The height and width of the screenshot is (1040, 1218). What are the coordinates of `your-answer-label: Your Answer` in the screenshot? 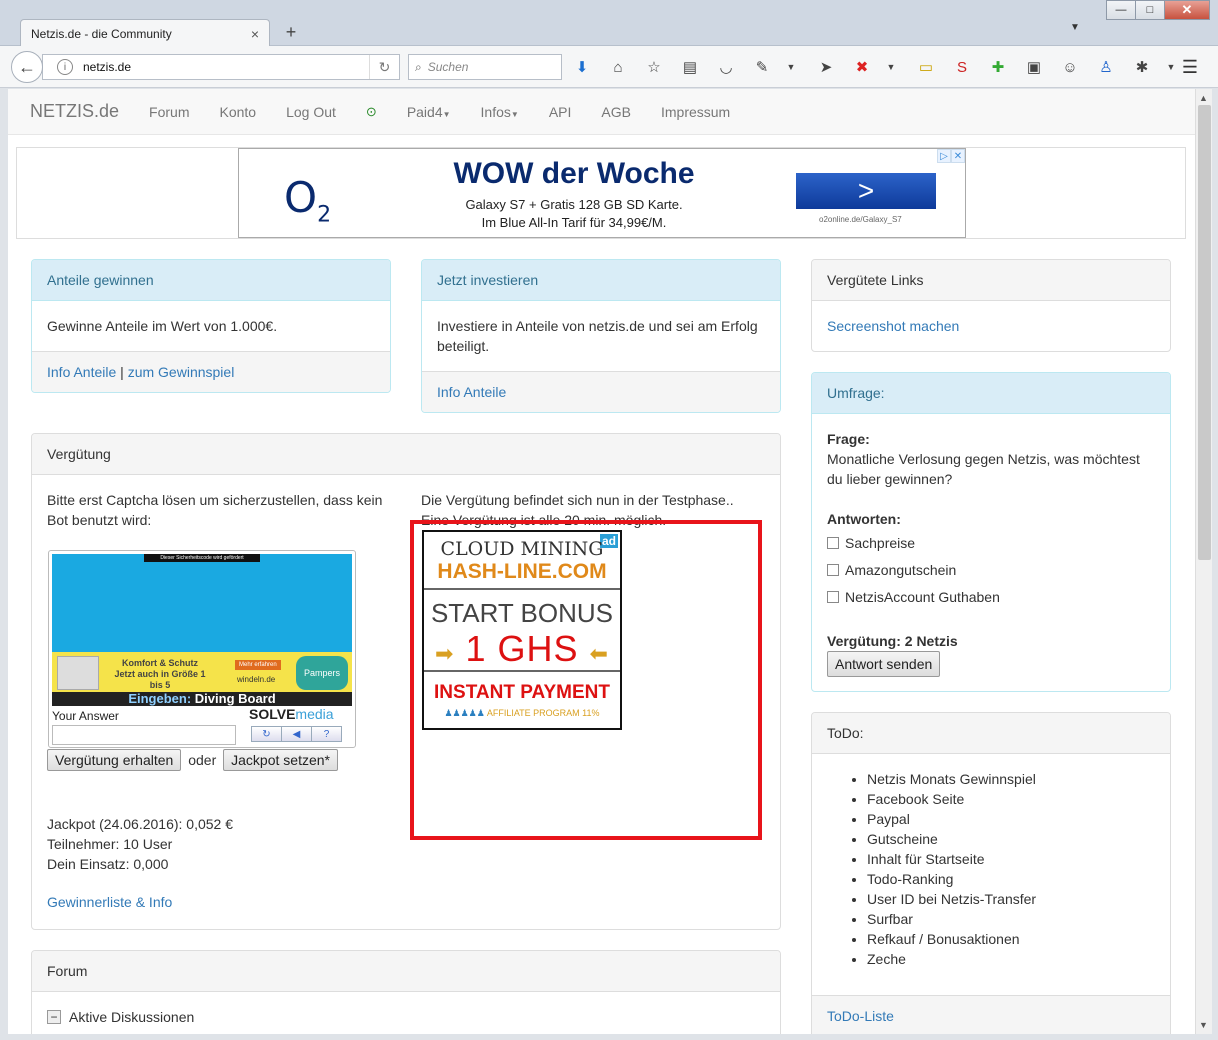 It's located at (85, 716).